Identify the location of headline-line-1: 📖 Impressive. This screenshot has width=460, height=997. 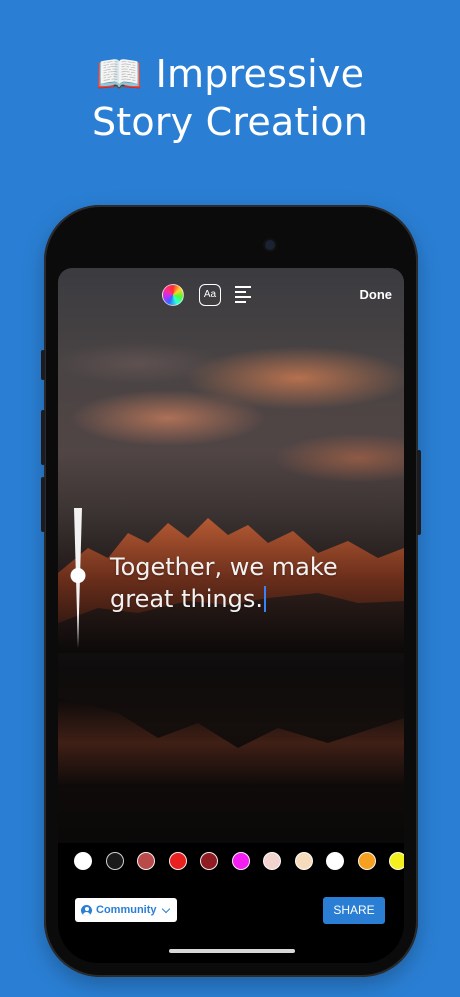
(230, 74).